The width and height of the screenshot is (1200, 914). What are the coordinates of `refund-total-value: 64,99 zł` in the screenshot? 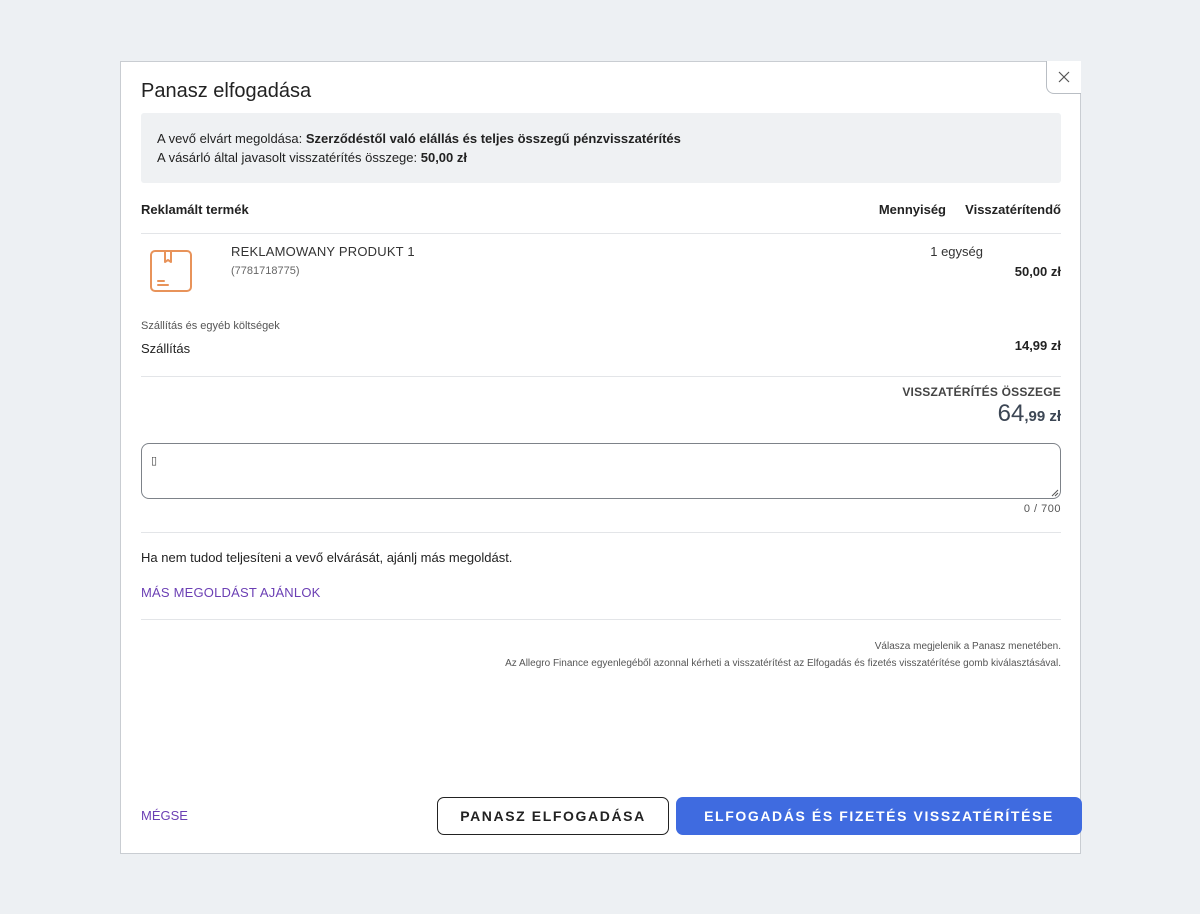 It's located at (1029, 414).